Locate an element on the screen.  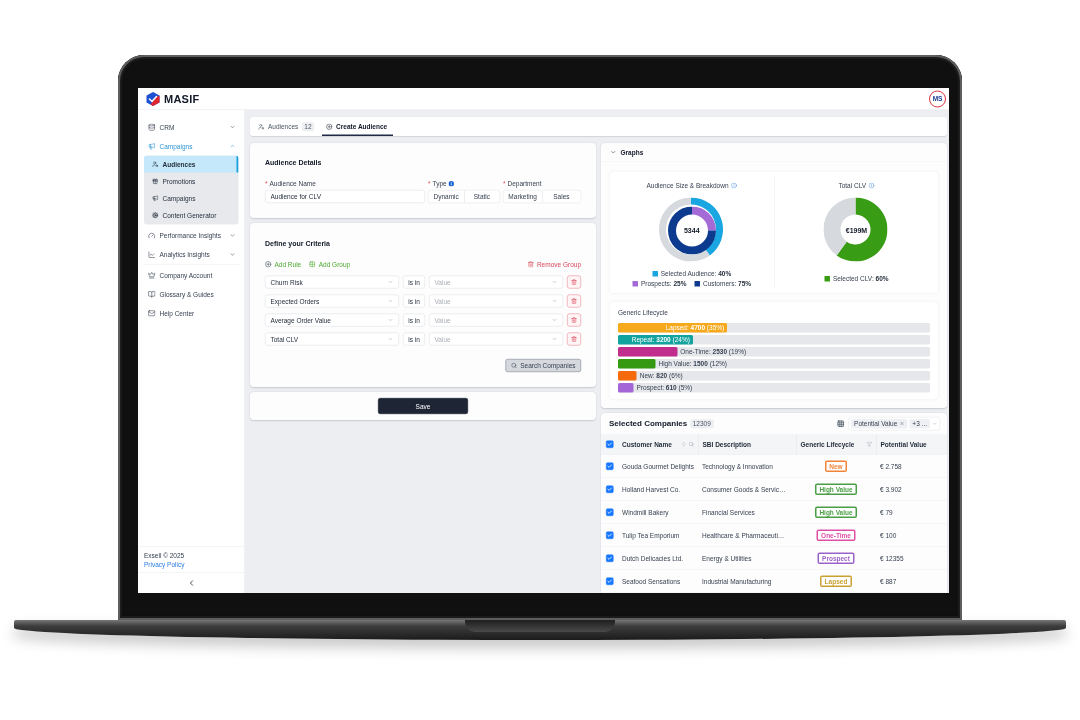
logo-text: MASIF is located at coordinates (182, 99).